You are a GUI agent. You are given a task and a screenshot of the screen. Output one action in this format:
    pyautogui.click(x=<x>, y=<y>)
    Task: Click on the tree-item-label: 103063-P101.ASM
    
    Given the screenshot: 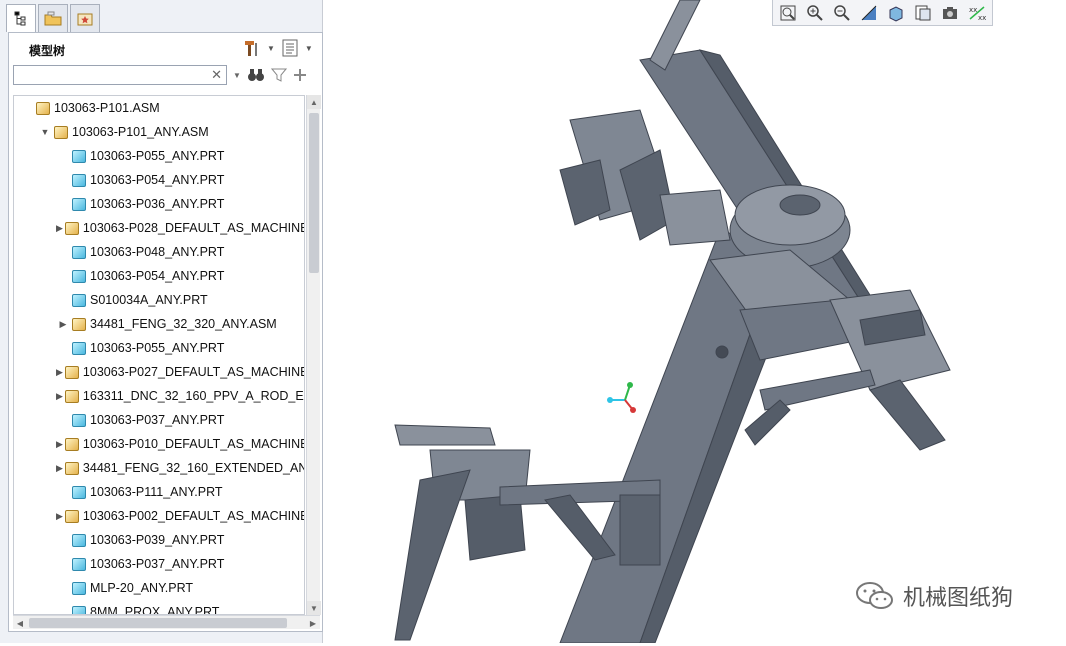 What is the action you would take?
    pyautogui.click(x=107, y=108)
    